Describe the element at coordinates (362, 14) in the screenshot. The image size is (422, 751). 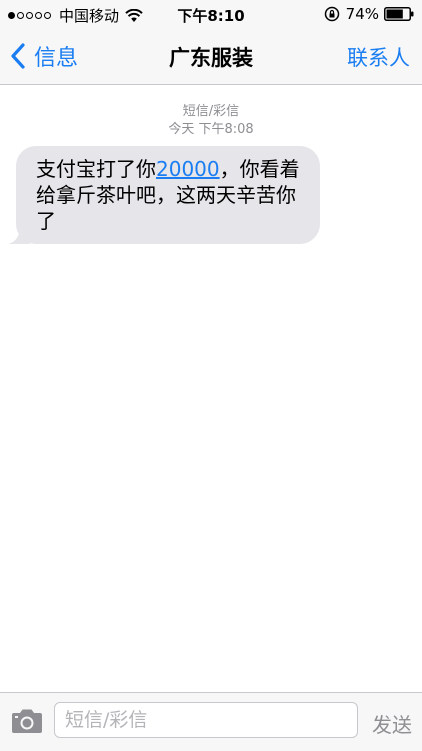
I see `battery-percent: 74%` at that location.